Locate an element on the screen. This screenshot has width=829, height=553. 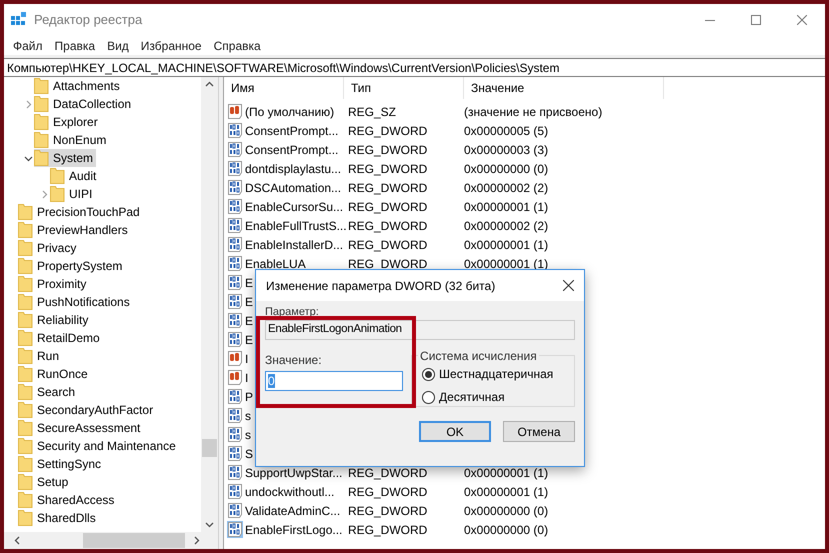
tree-item: SecondaryAuthFactor is located at coordinates (87, 410).